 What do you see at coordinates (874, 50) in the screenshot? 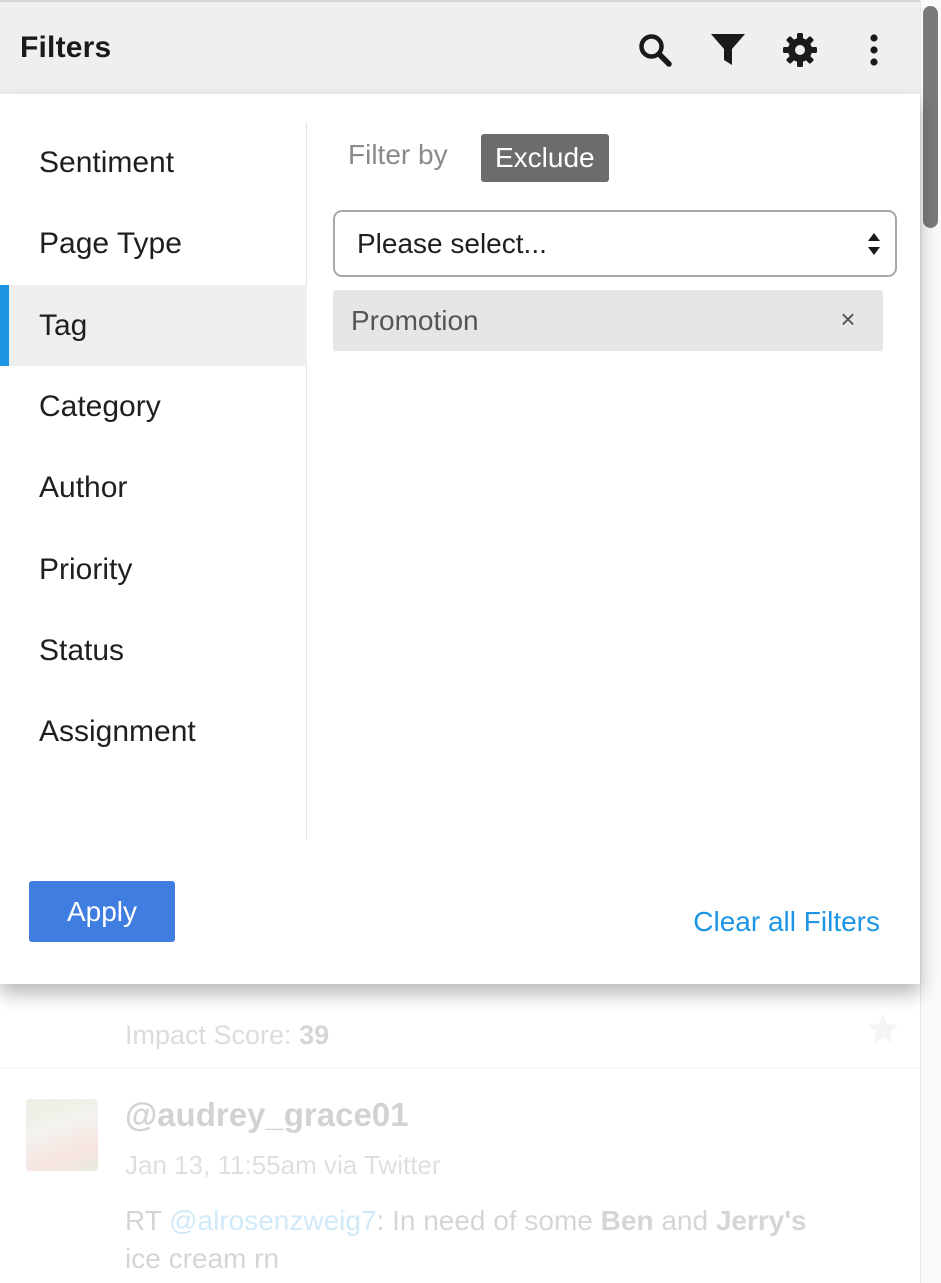
I see `more-vertical-icon` at bounding box center [874, 50].